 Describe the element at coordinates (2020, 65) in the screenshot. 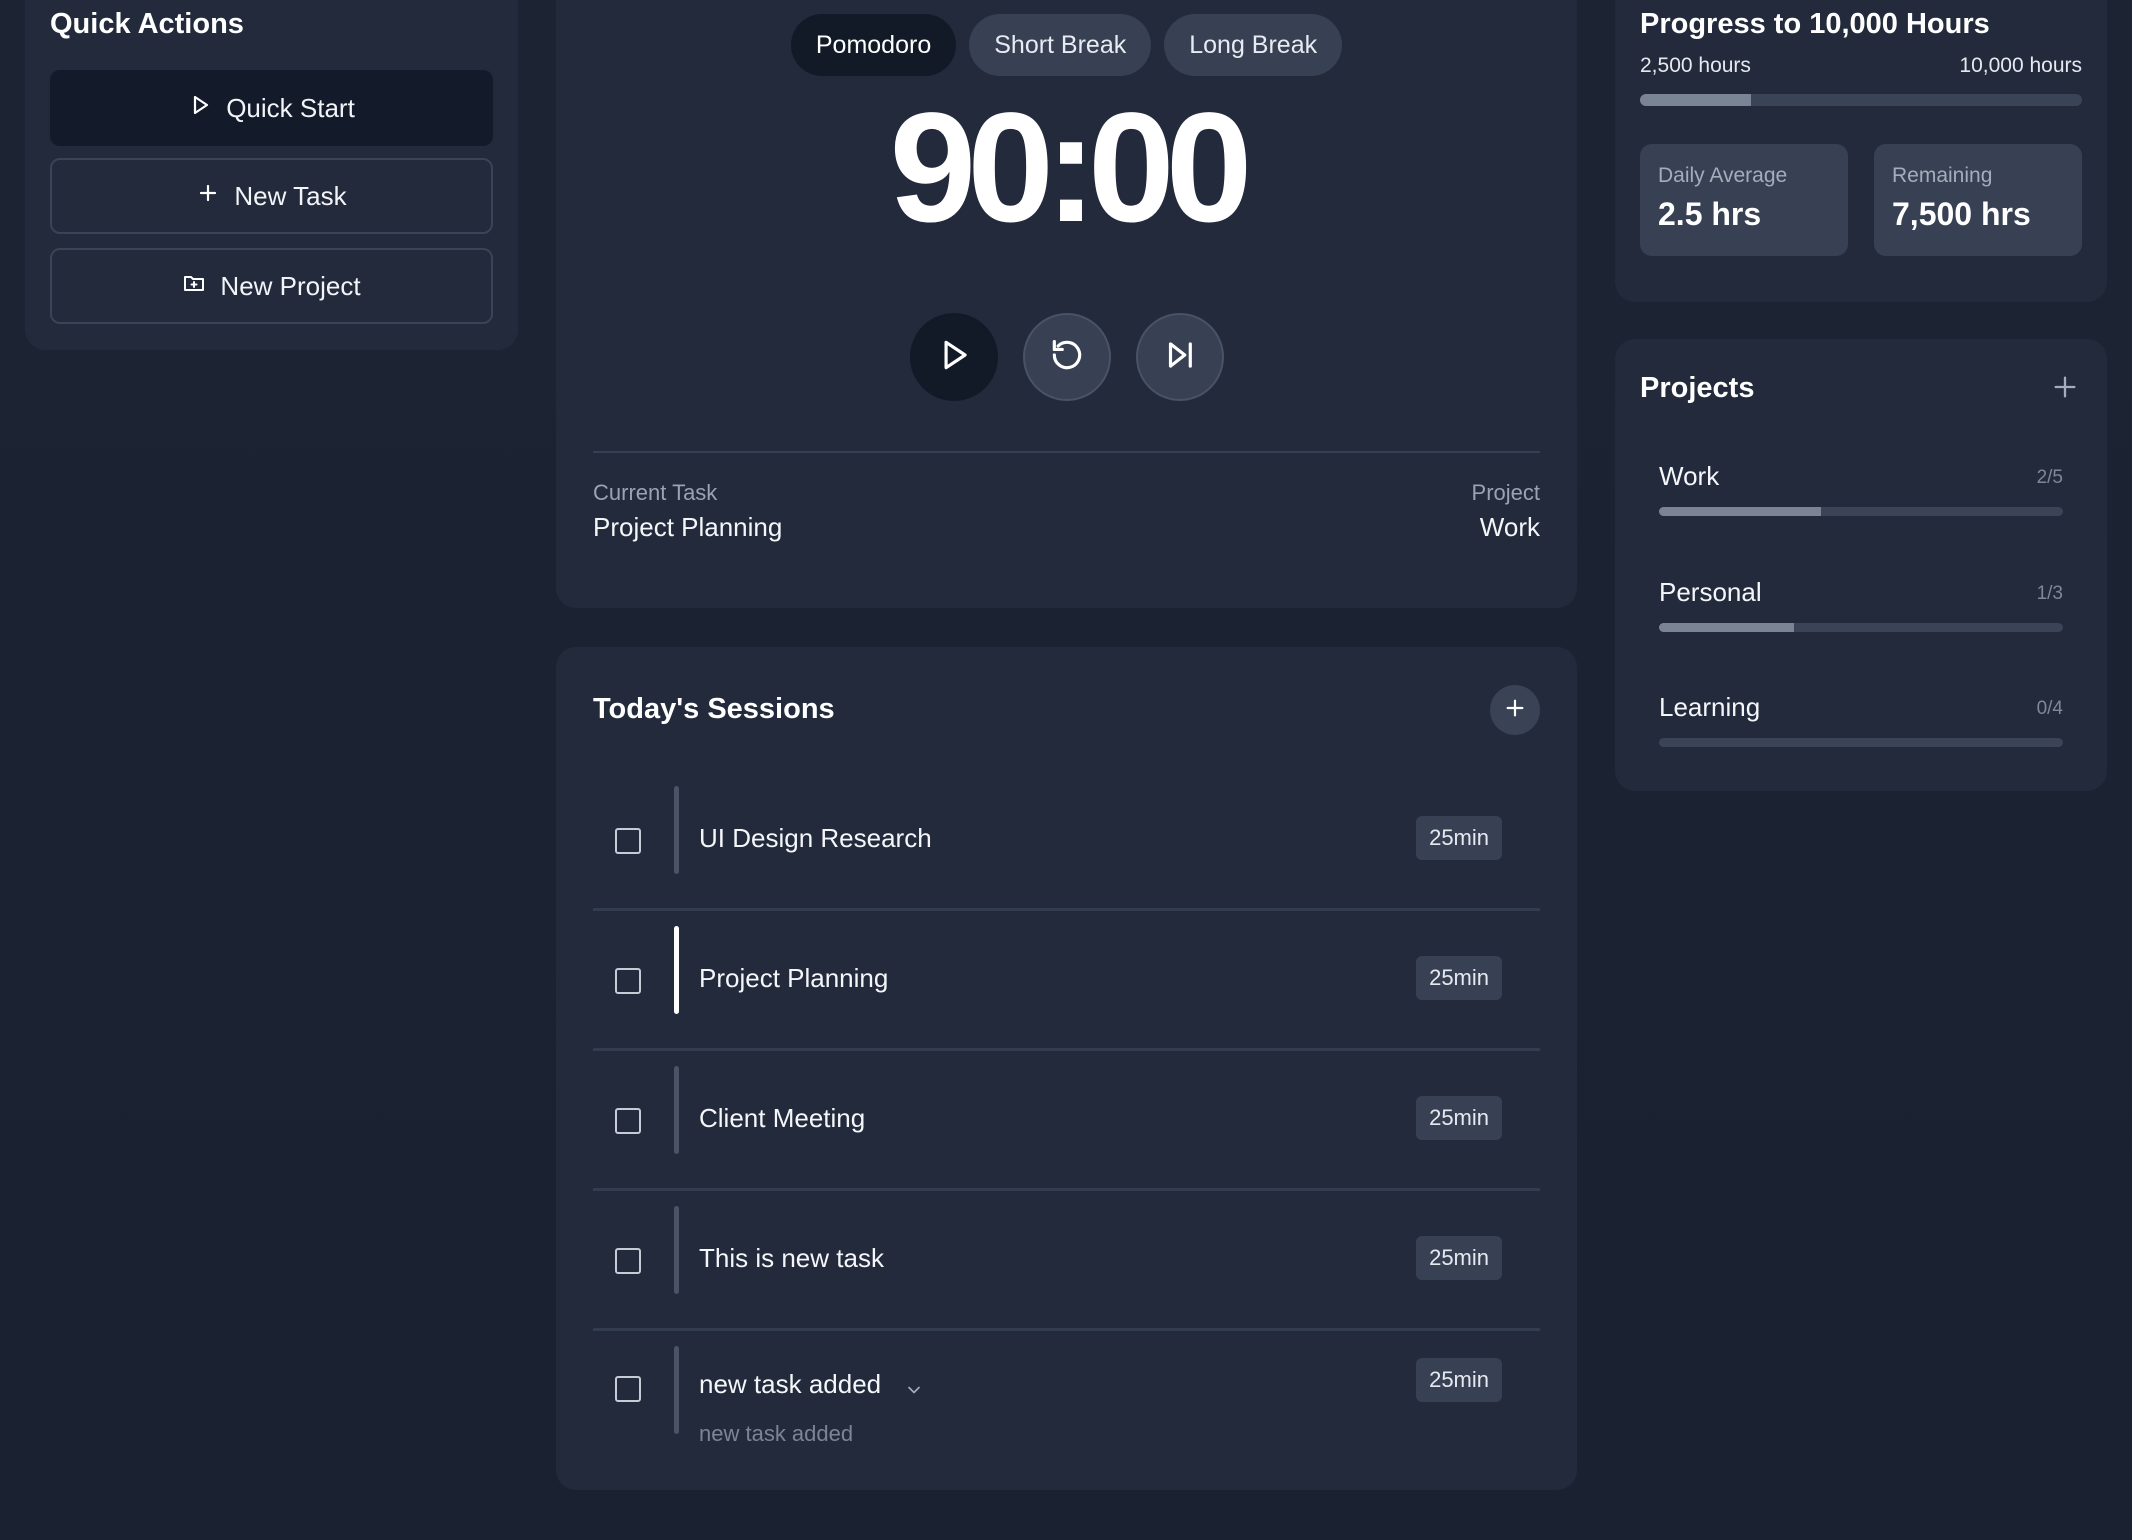

I see `progress-end-label: 10,000 hours` at that location.